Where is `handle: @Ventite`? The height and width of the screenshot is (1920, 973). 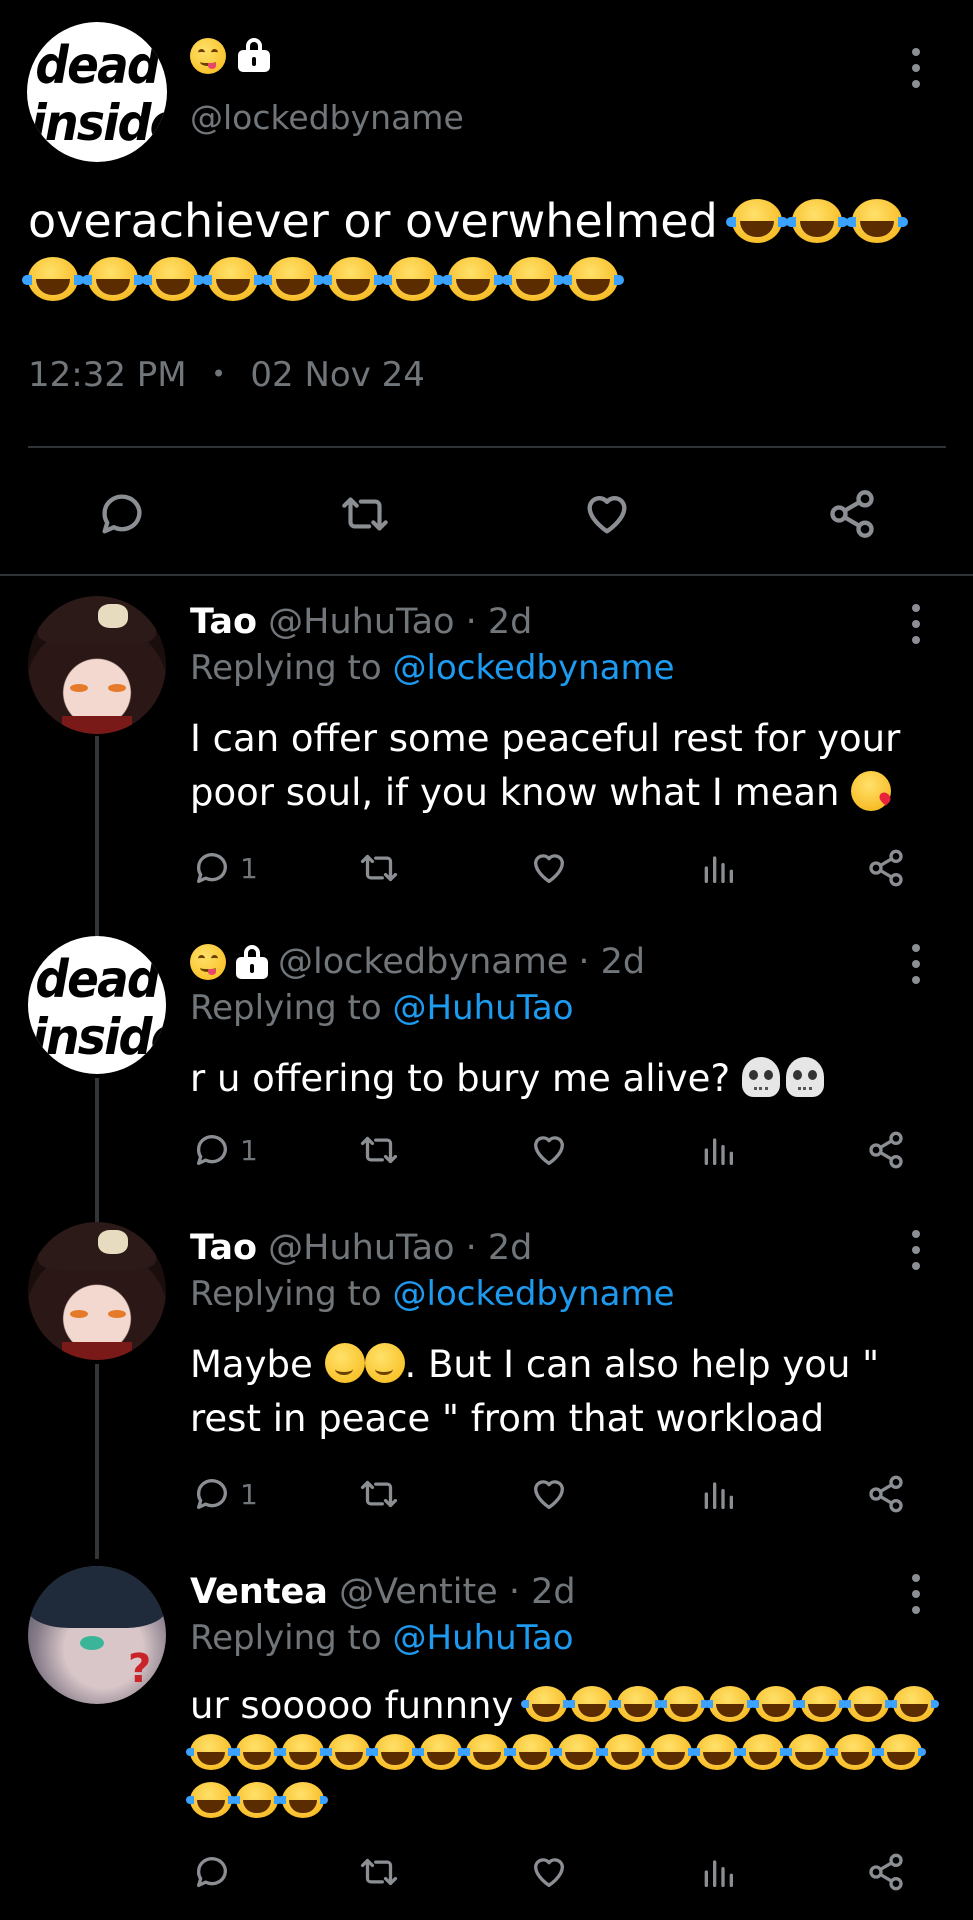 handle: @Ventite is located at coordinates (418, 1592).